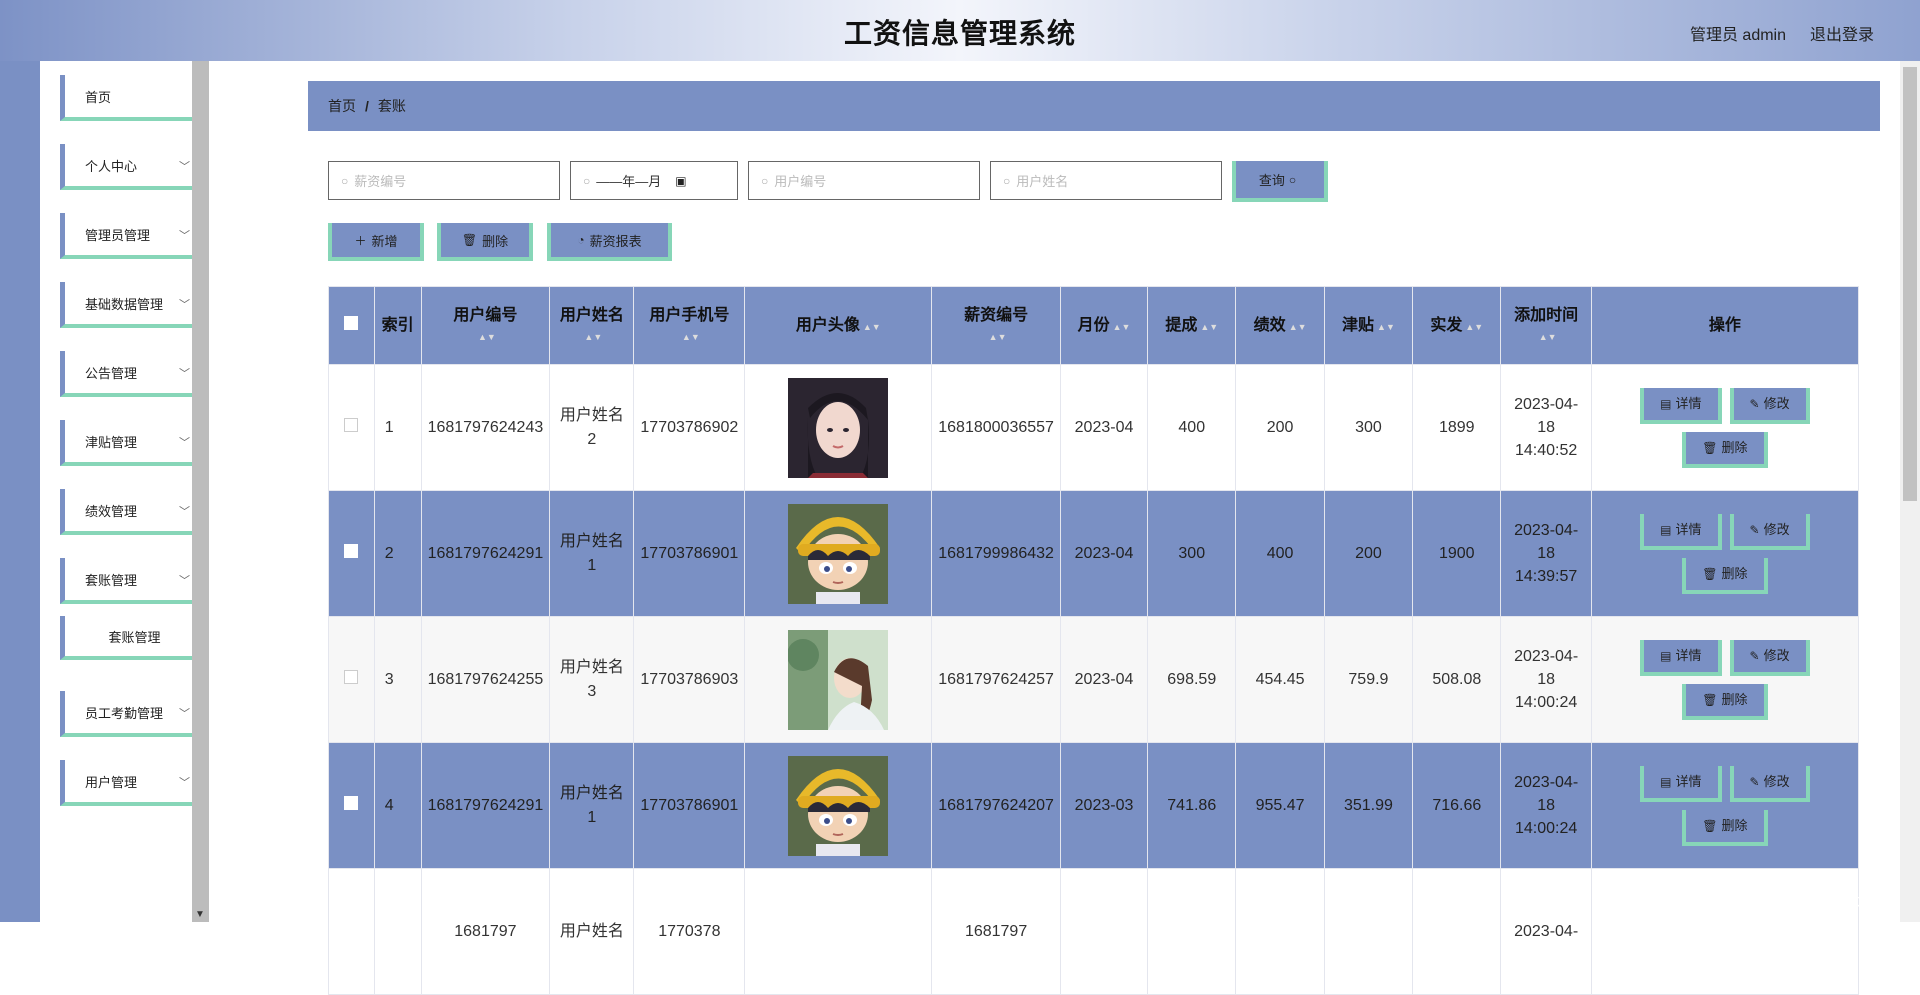  What do you see at coordinates (134, 236) in the screenshot?
I see `sidebar-item-admin-management: 管理员管理﹀` at bounding box center [134, 236].